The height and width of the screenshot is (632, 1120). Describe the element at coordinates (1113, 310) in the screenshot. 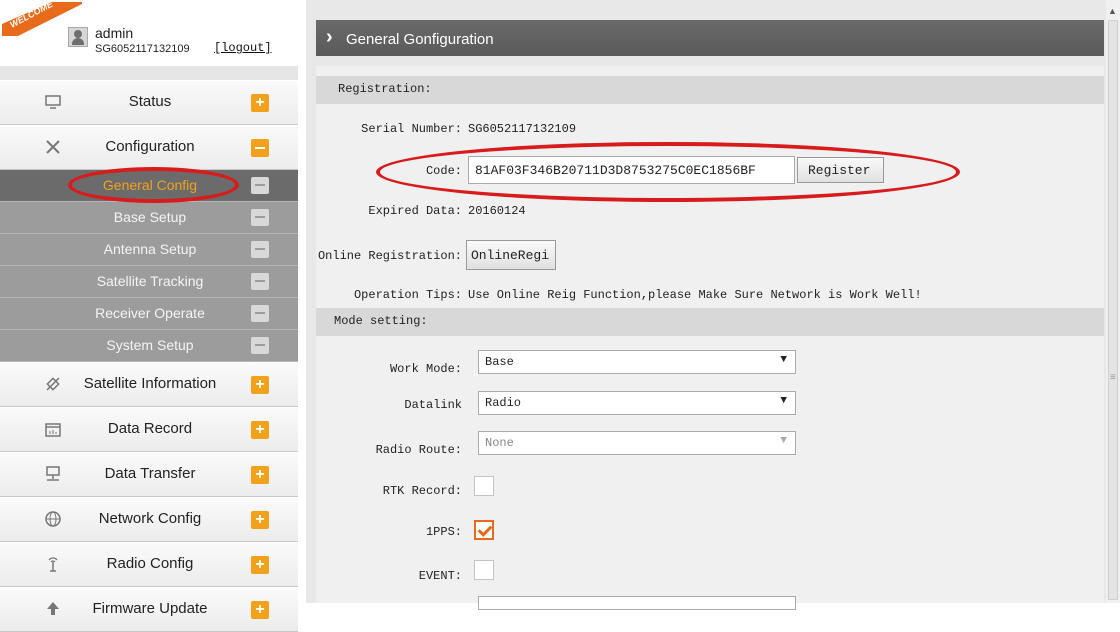

I see `scrollbar-thumb` at that location.